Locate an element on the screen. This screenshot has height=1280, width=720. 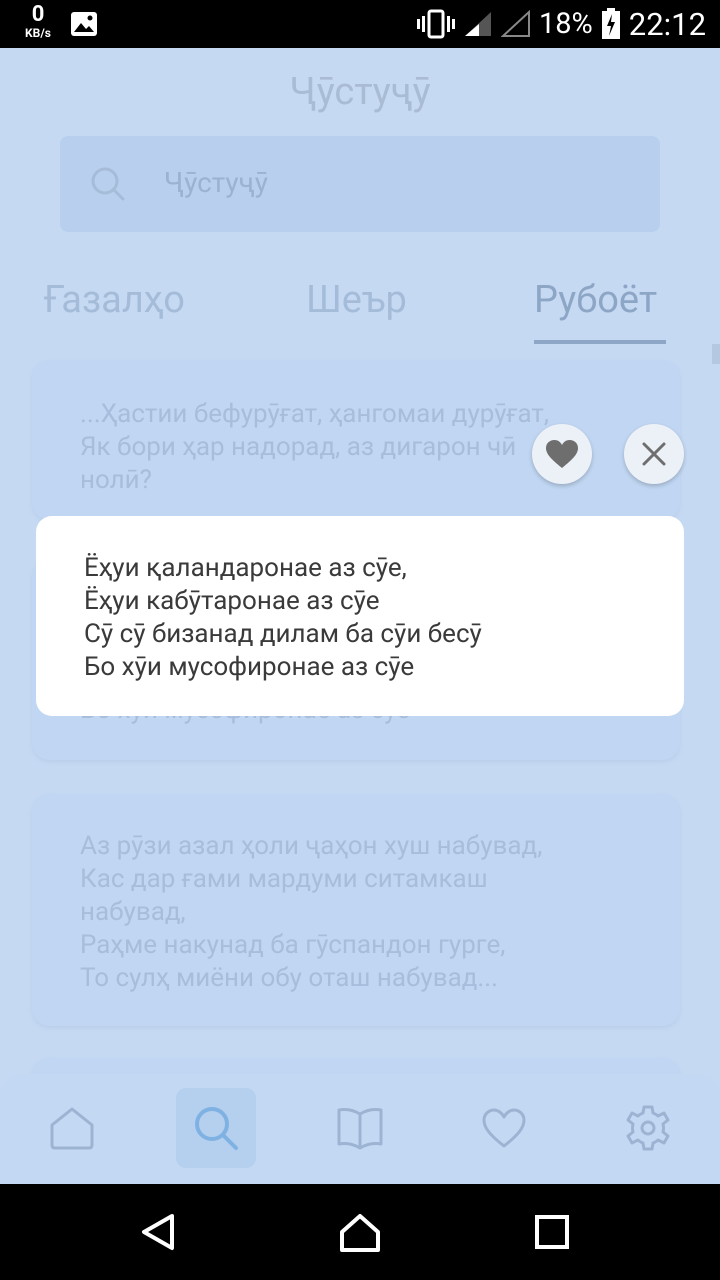
clock: 22:12 is located at coordinates (667, 24).